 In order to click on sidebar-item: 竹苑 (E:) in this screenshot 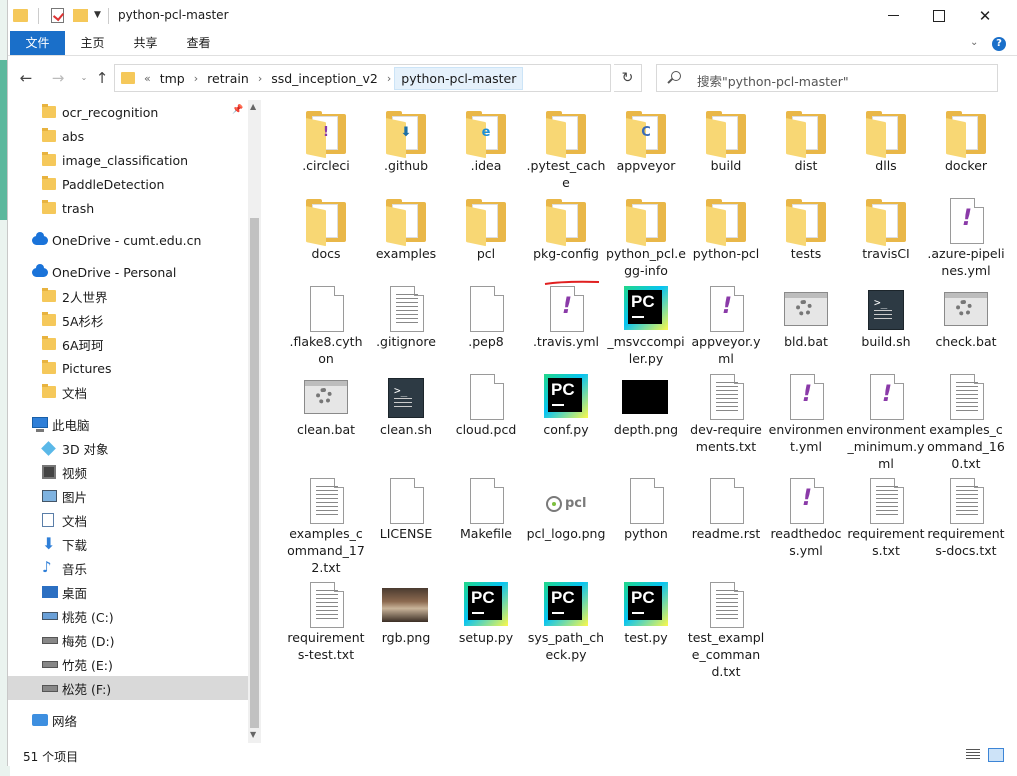, I will do `click(128, 664)`.